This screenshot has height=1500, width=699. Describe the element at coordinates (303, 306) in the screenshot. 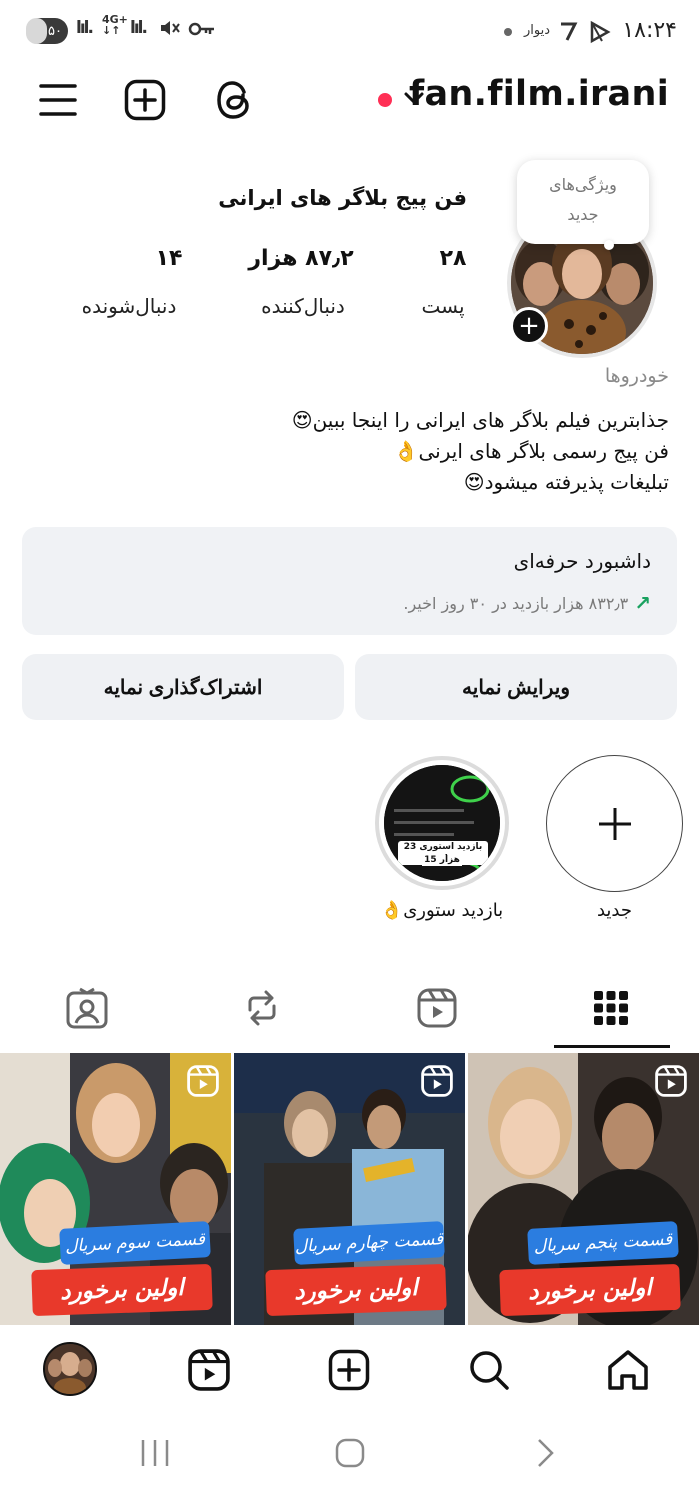

I see `followers-label: دنبال‌کننده` at that location.